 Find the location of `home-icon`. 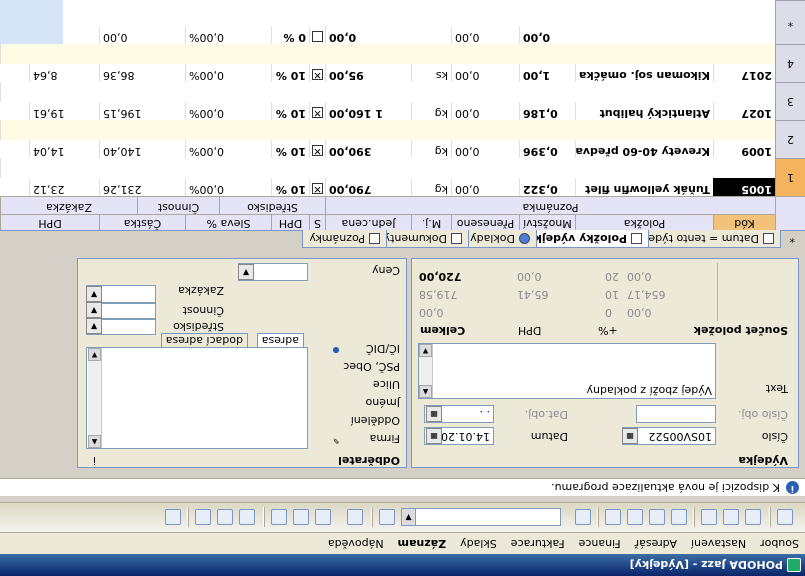

home-icon is located at coordinates (785, 517).